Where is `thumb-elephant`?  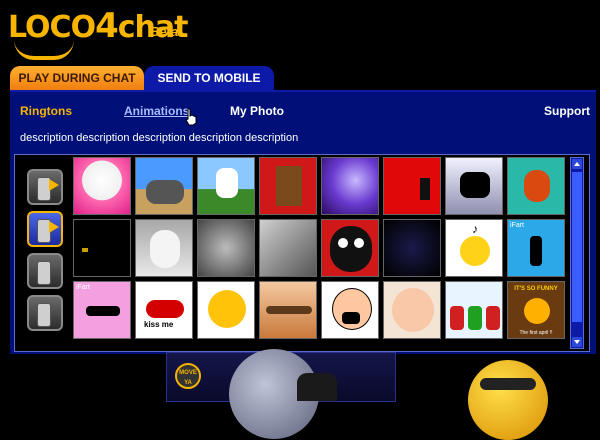 thumb-elephant is located at coordinates (164, 186).